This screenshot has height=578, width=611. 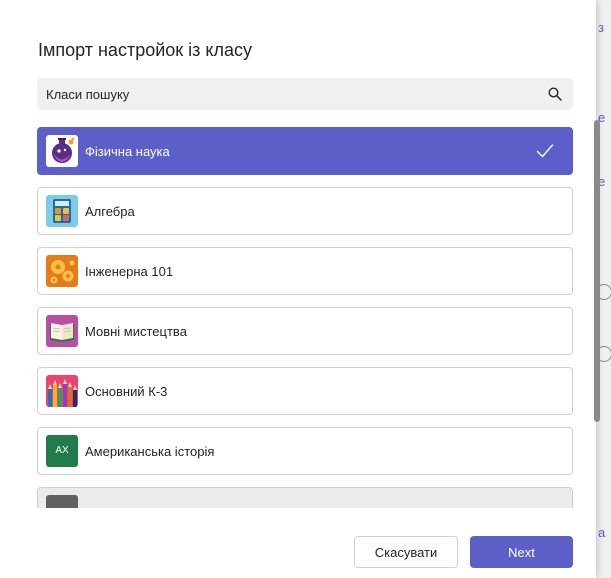 I want to click on class-item-label: Мовні мистецтва, so click(x=136, y=331).